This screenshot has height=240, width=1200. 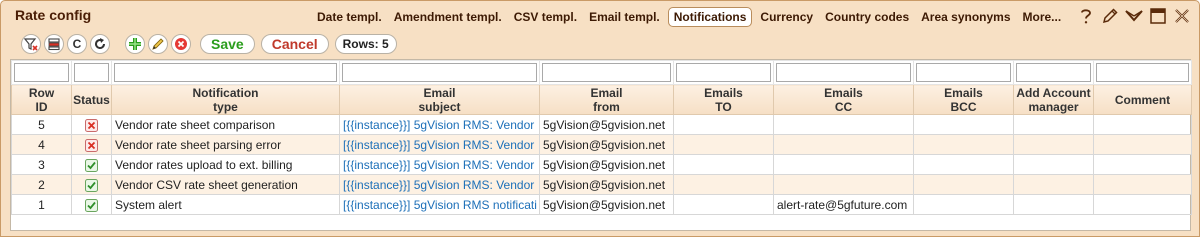 What do you see at coordinates (41, 204) in the screenshot?
I see `cell-row-id: 1` at bounding box center [41, 204].